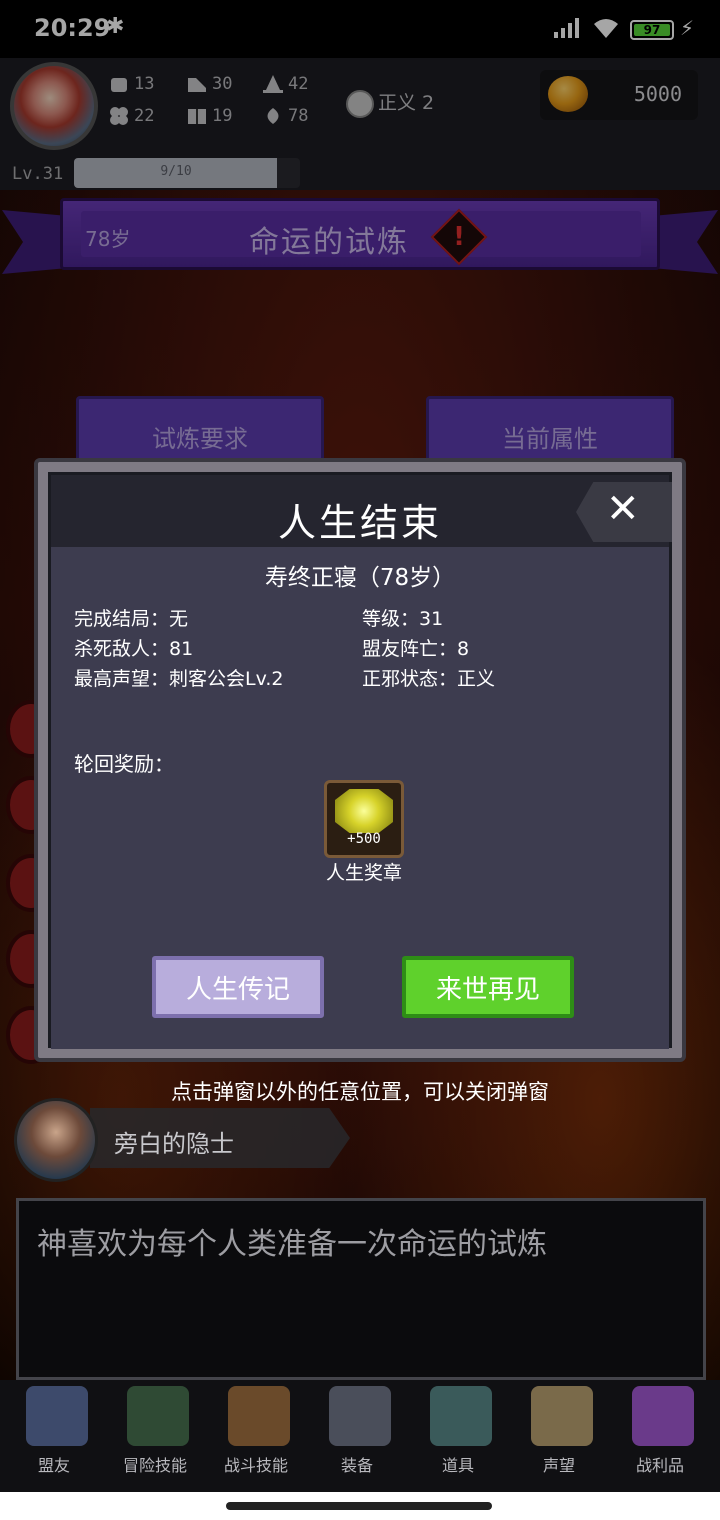  I want to click on narrator-name: 旁白的隐士, so click(174, 1144).